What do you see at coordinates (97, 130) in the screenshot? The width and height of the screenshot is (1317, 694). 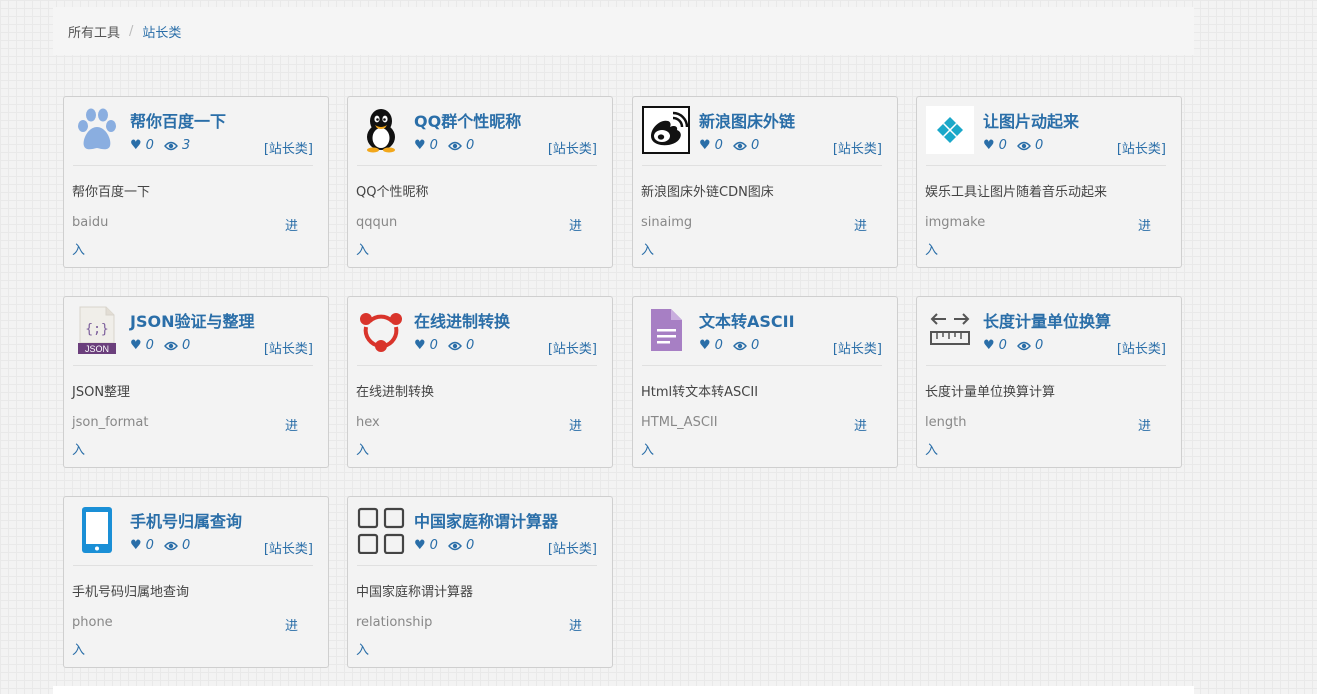 I see `baidu-paw-icon` at bounding box center [97, 130].